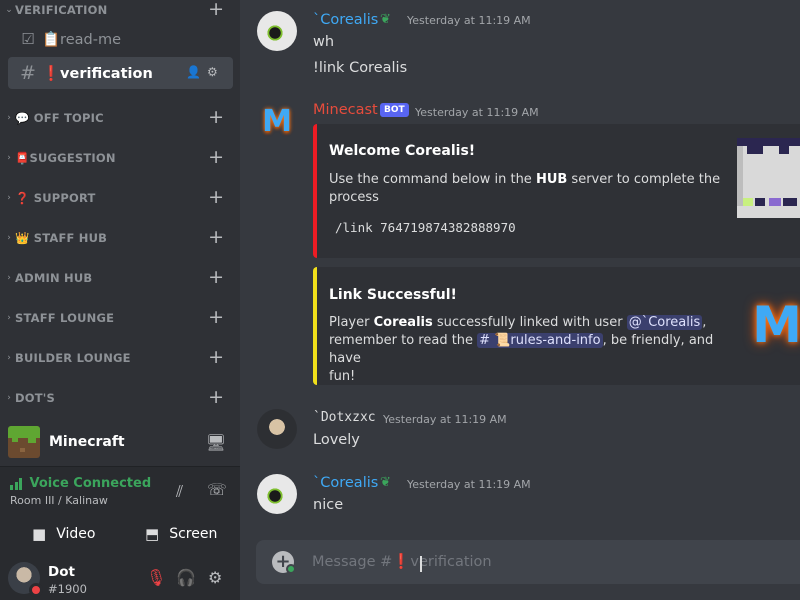  I want to click on minecast-logo-avatar: M, so click(277, 121).